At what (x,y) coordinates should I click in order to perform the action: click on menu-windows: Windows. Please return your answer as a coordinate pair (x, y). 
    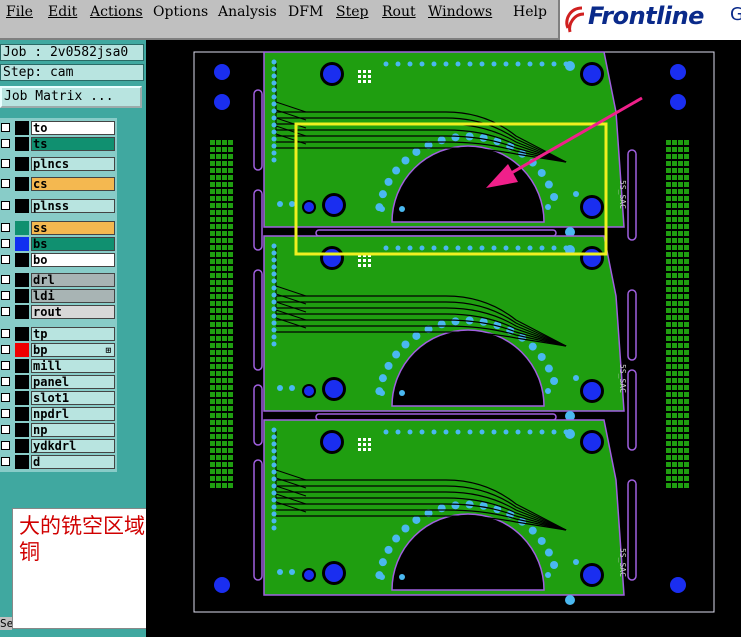
    Looking at the image, I should click on (460, 12).